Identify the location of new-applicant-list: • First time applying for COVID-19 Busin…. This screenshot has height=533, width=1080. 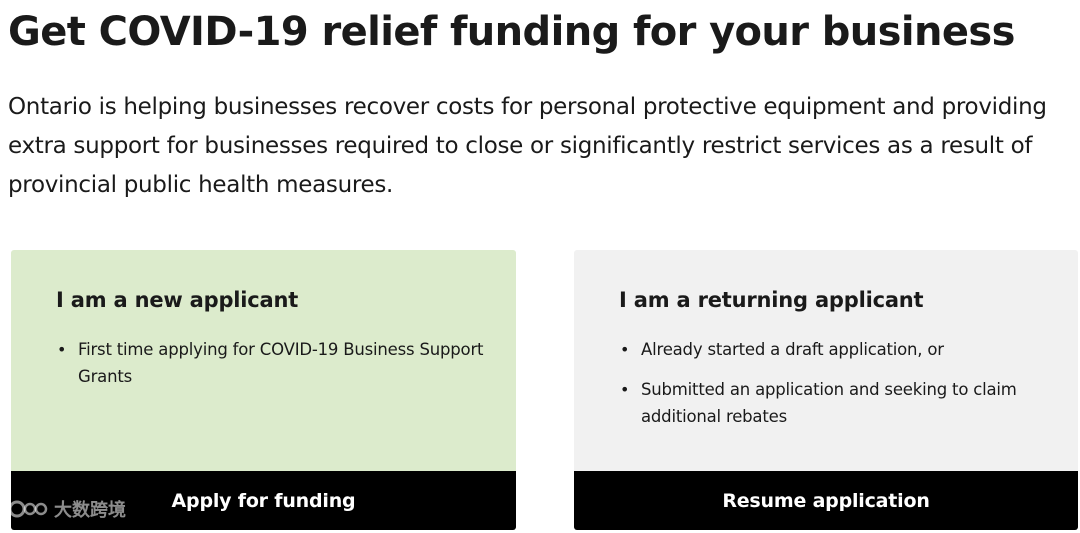
(271, 369).